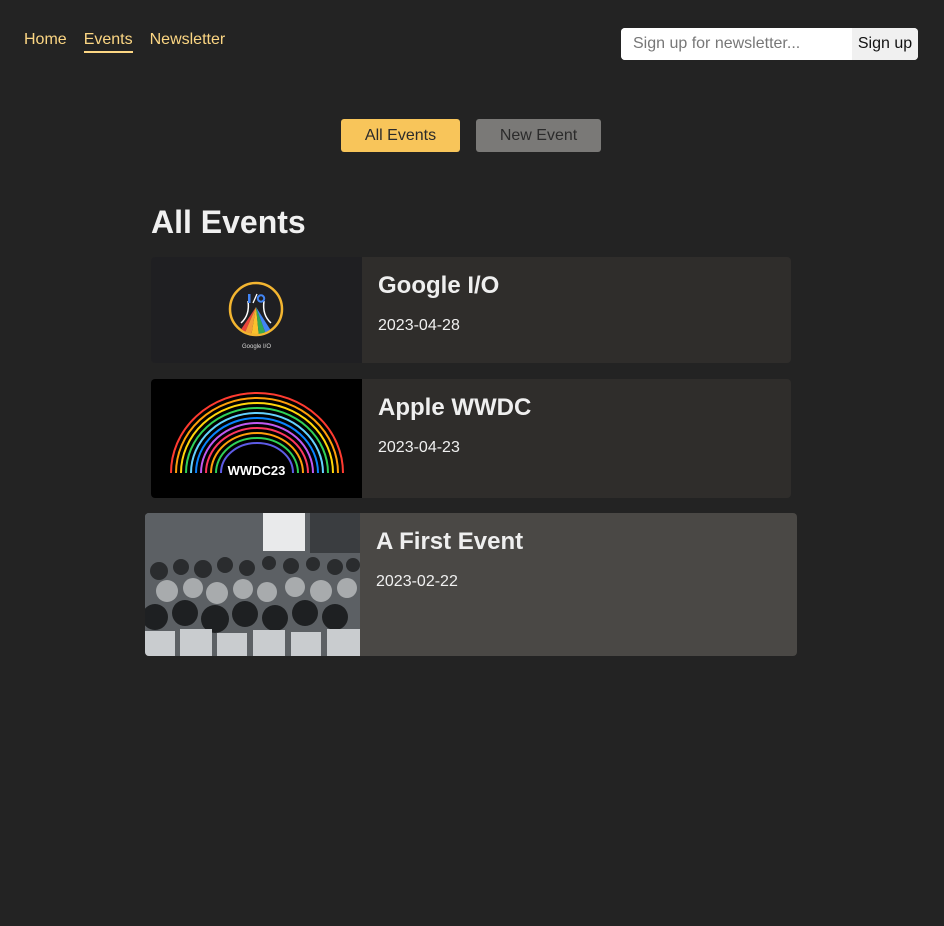 The image size is (944, 926). I want to click on event-image-audience-photo, so click(252, 584).